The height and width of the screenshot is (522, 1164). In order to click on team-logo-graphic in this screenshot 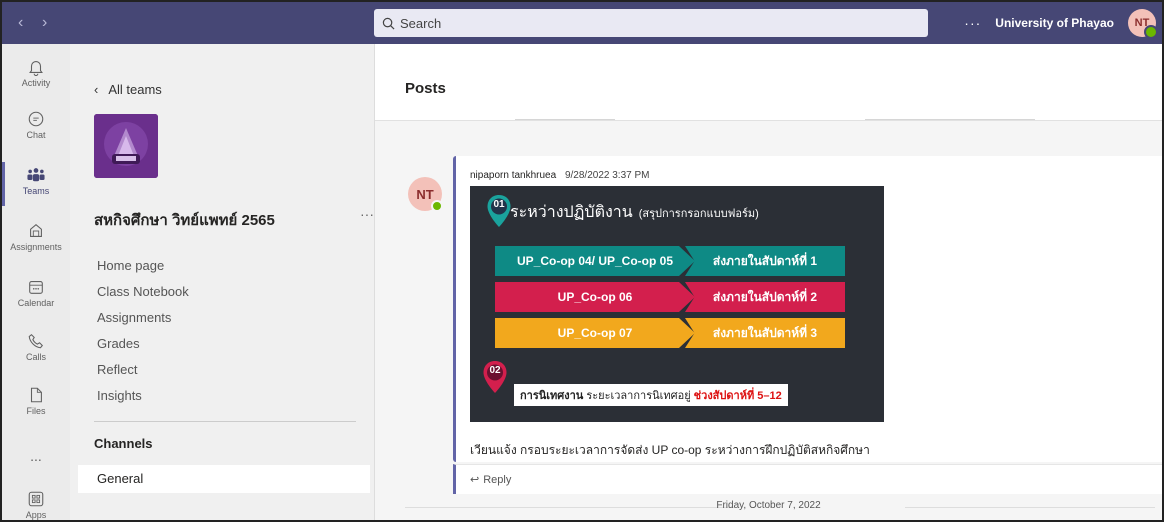, I will do `click(126, 146)`.